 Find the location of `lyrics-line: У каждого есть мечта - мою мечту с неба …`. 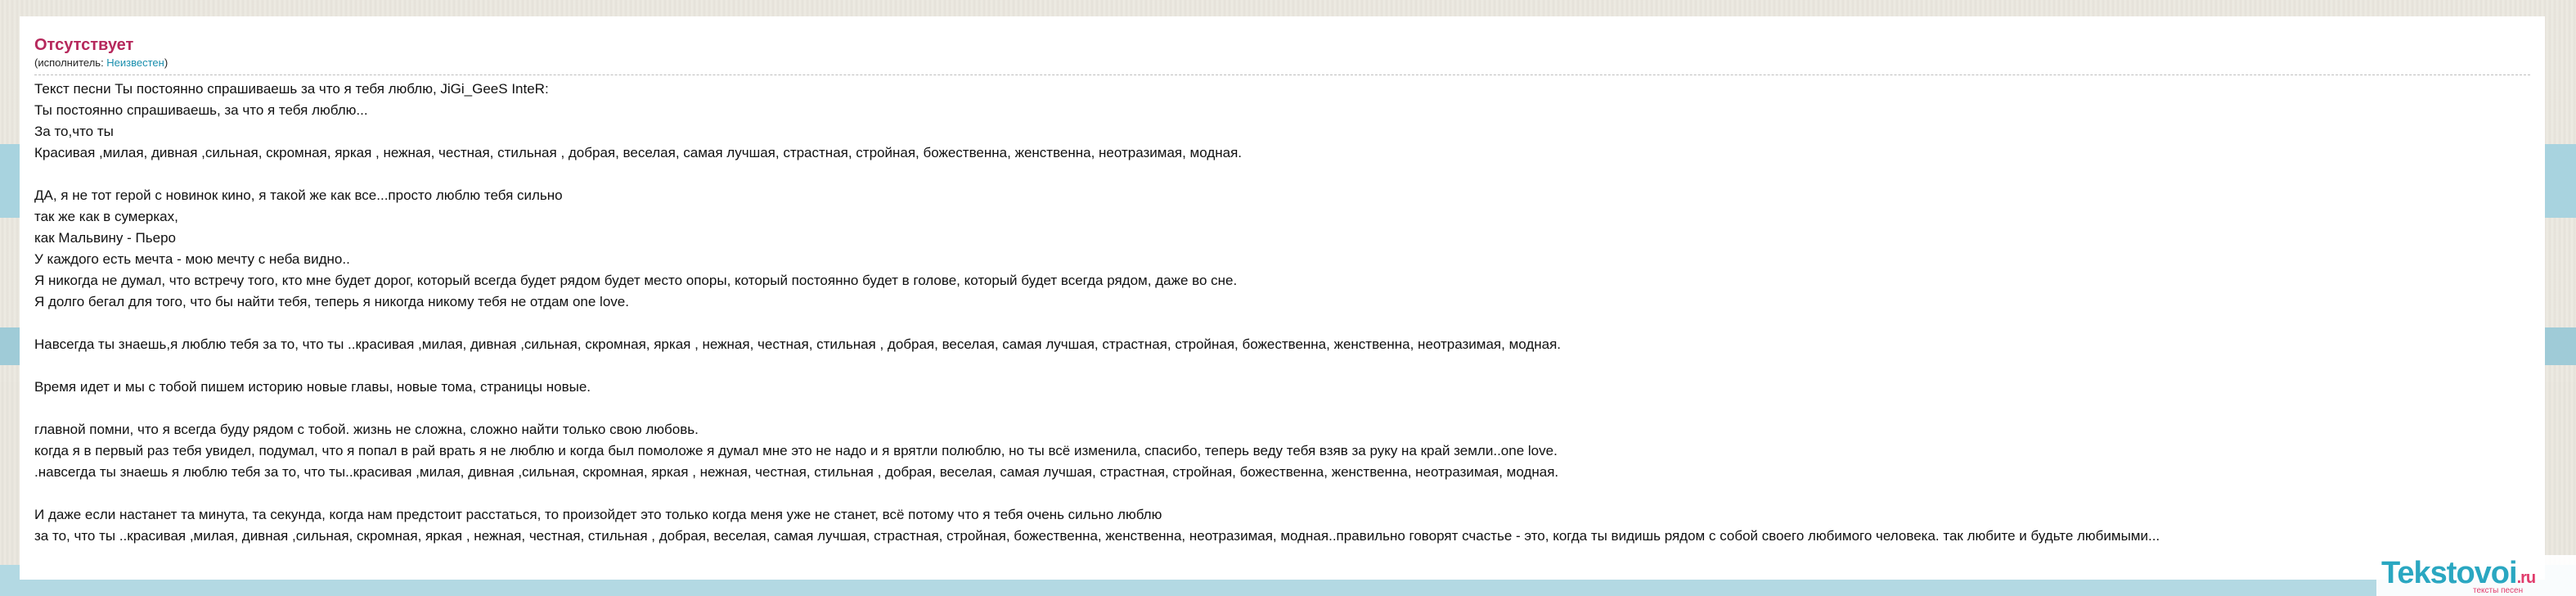

lyrics-line: У каждого есть мечта - мою мечту с неба … is located at coordinates (192, 259).